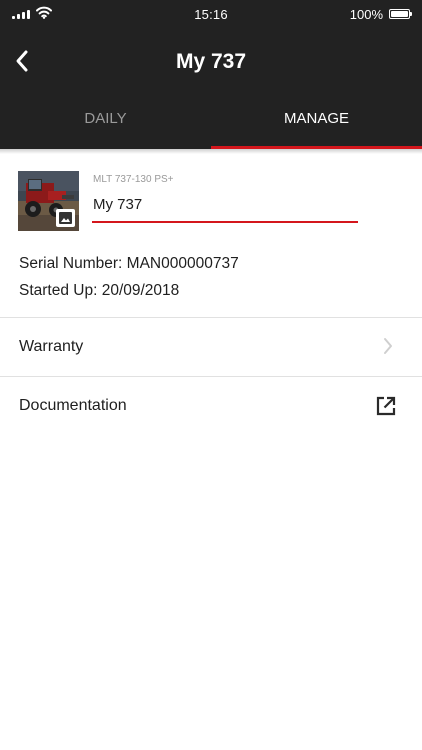 Image resolution: width=422 pixels, height=750 pixels. I want to click on warranty-row: Warranty, so click(211, 347).